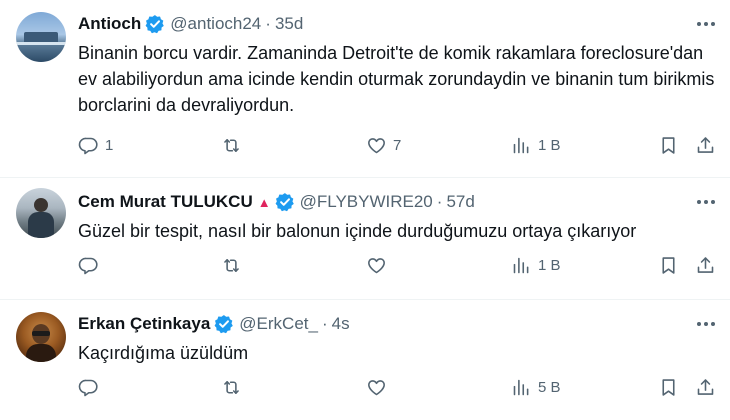 This screenshot has width=730, height=420. I want to click on display-name: Cem Murat TULUKCU, so click(165, 202).